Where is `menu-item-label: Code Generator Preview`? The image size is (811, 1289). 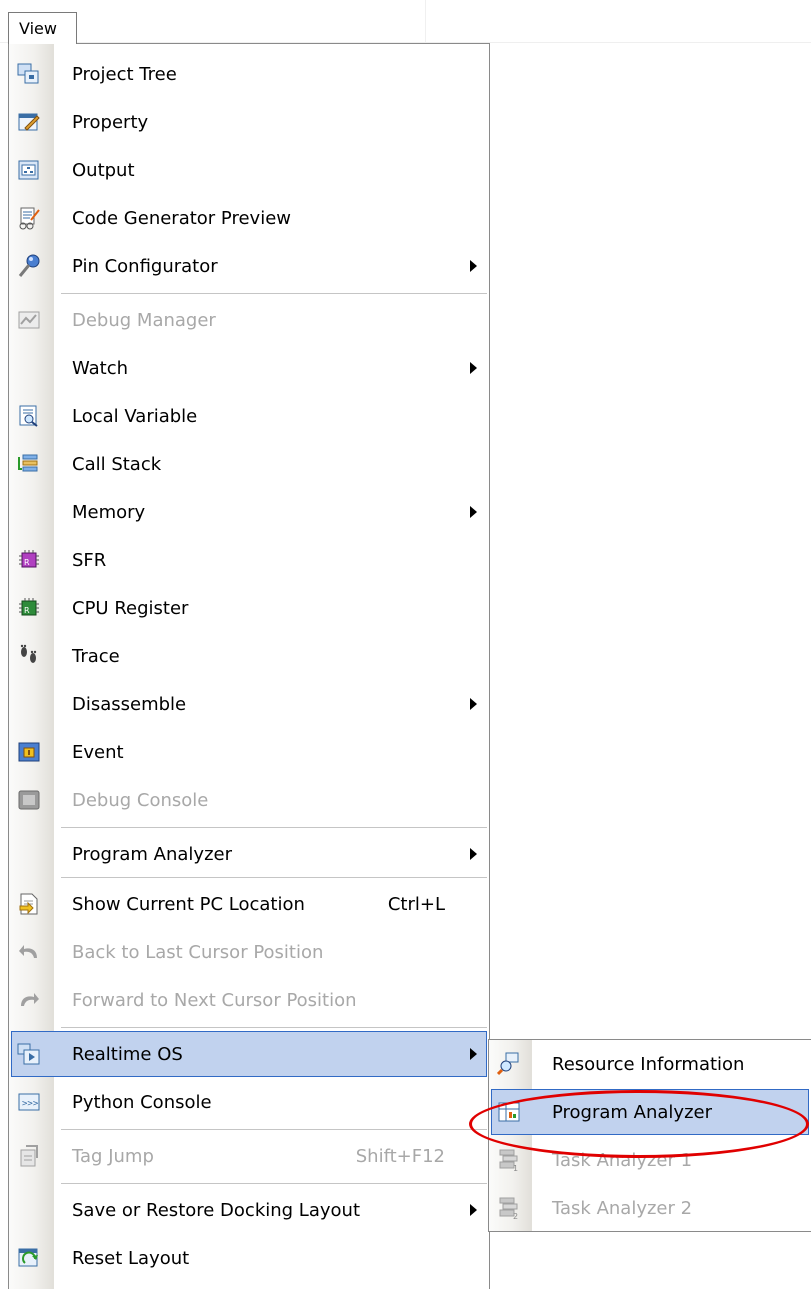 menu-item-label: Code Generator Preview is located at coordinates (181, 218).